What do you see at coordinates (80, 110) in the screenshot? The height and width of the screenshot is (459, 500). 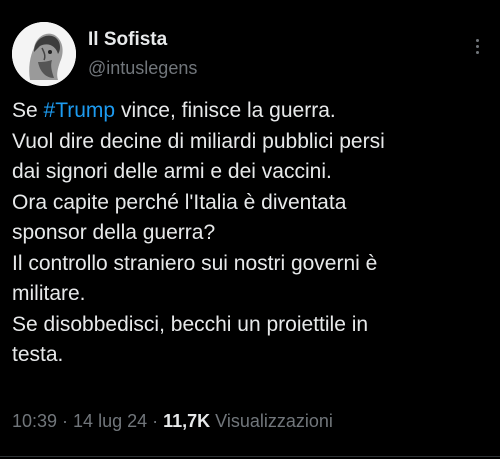 I see `hashtag-link: #Trump` at bounding box center [80, 110].